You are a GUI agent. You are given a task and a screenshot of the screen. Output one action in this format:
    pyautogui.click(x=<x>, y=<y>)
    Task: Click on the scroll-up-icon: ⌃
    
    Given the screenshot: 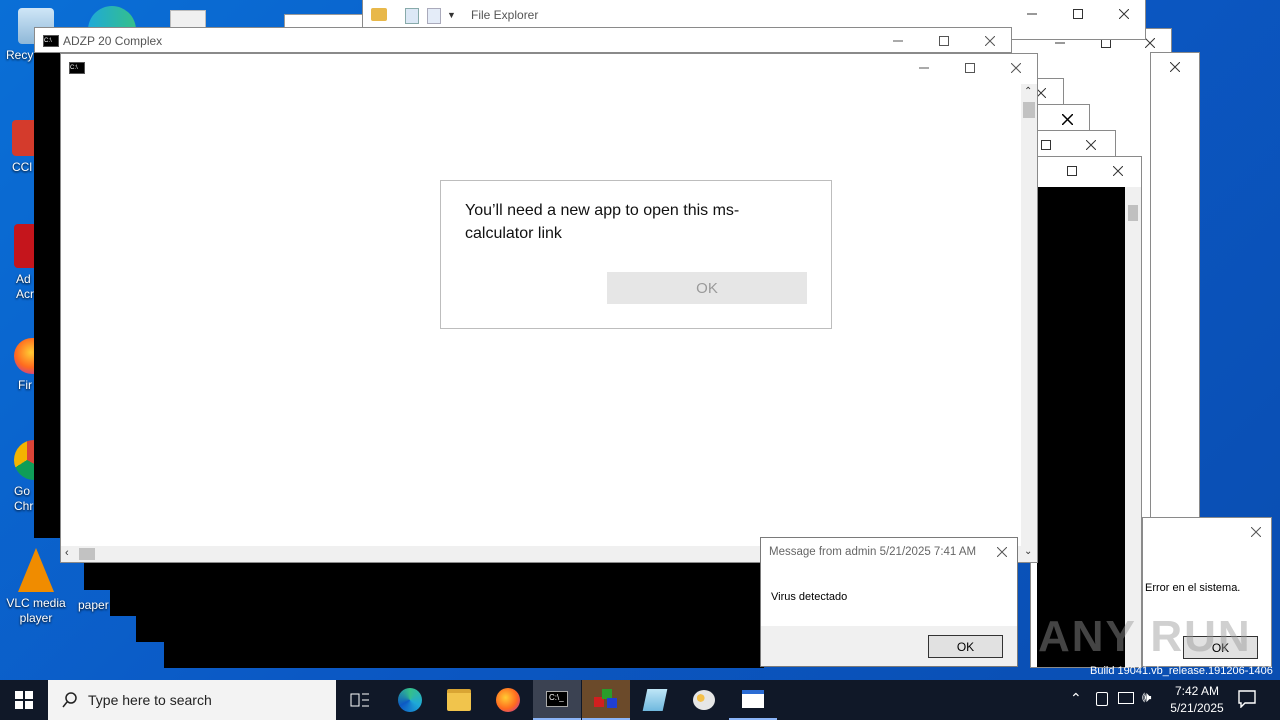 What is the action you would take?
    pyautogui.click(x=1028, y=91)
    